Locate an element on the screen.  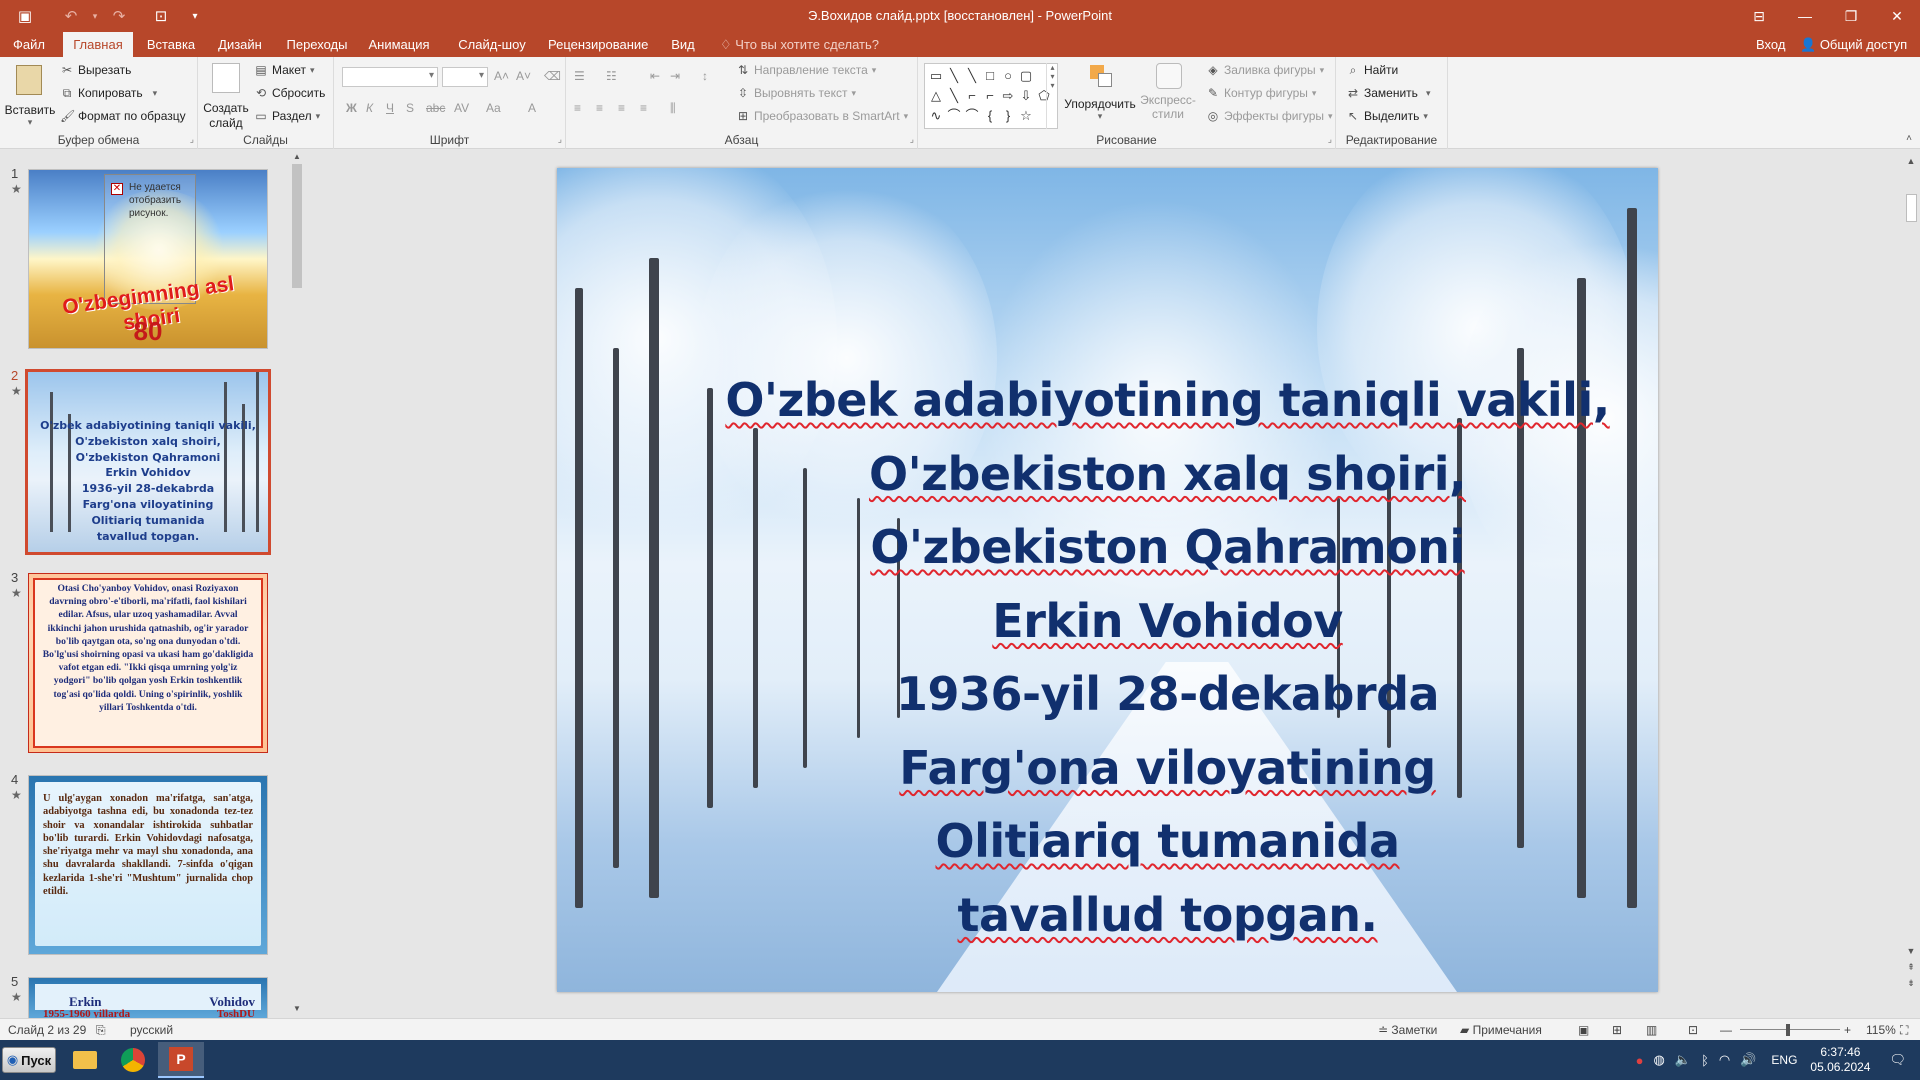
editing-scrollbar: ▲ ▼ ⇞ ⇟ is located at coordinates (1911, 584).